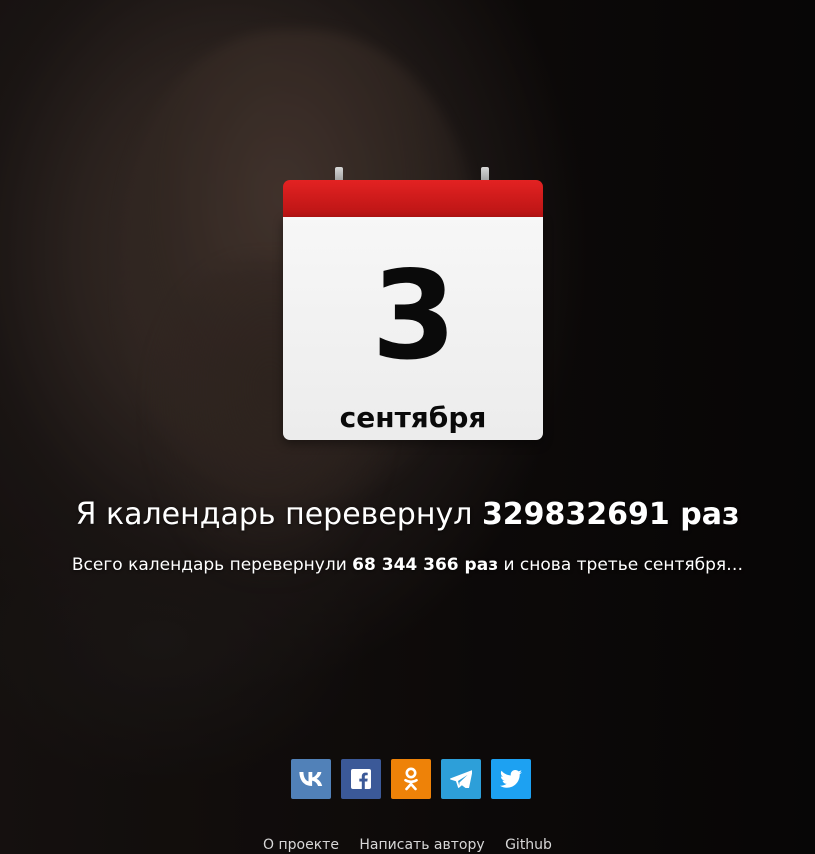 The width and height of the screenshot is (815, 854). Describe the element at coordinates (421, 845) in the screenshot. I see `footer-link-write-author: Написать автору` at that location.